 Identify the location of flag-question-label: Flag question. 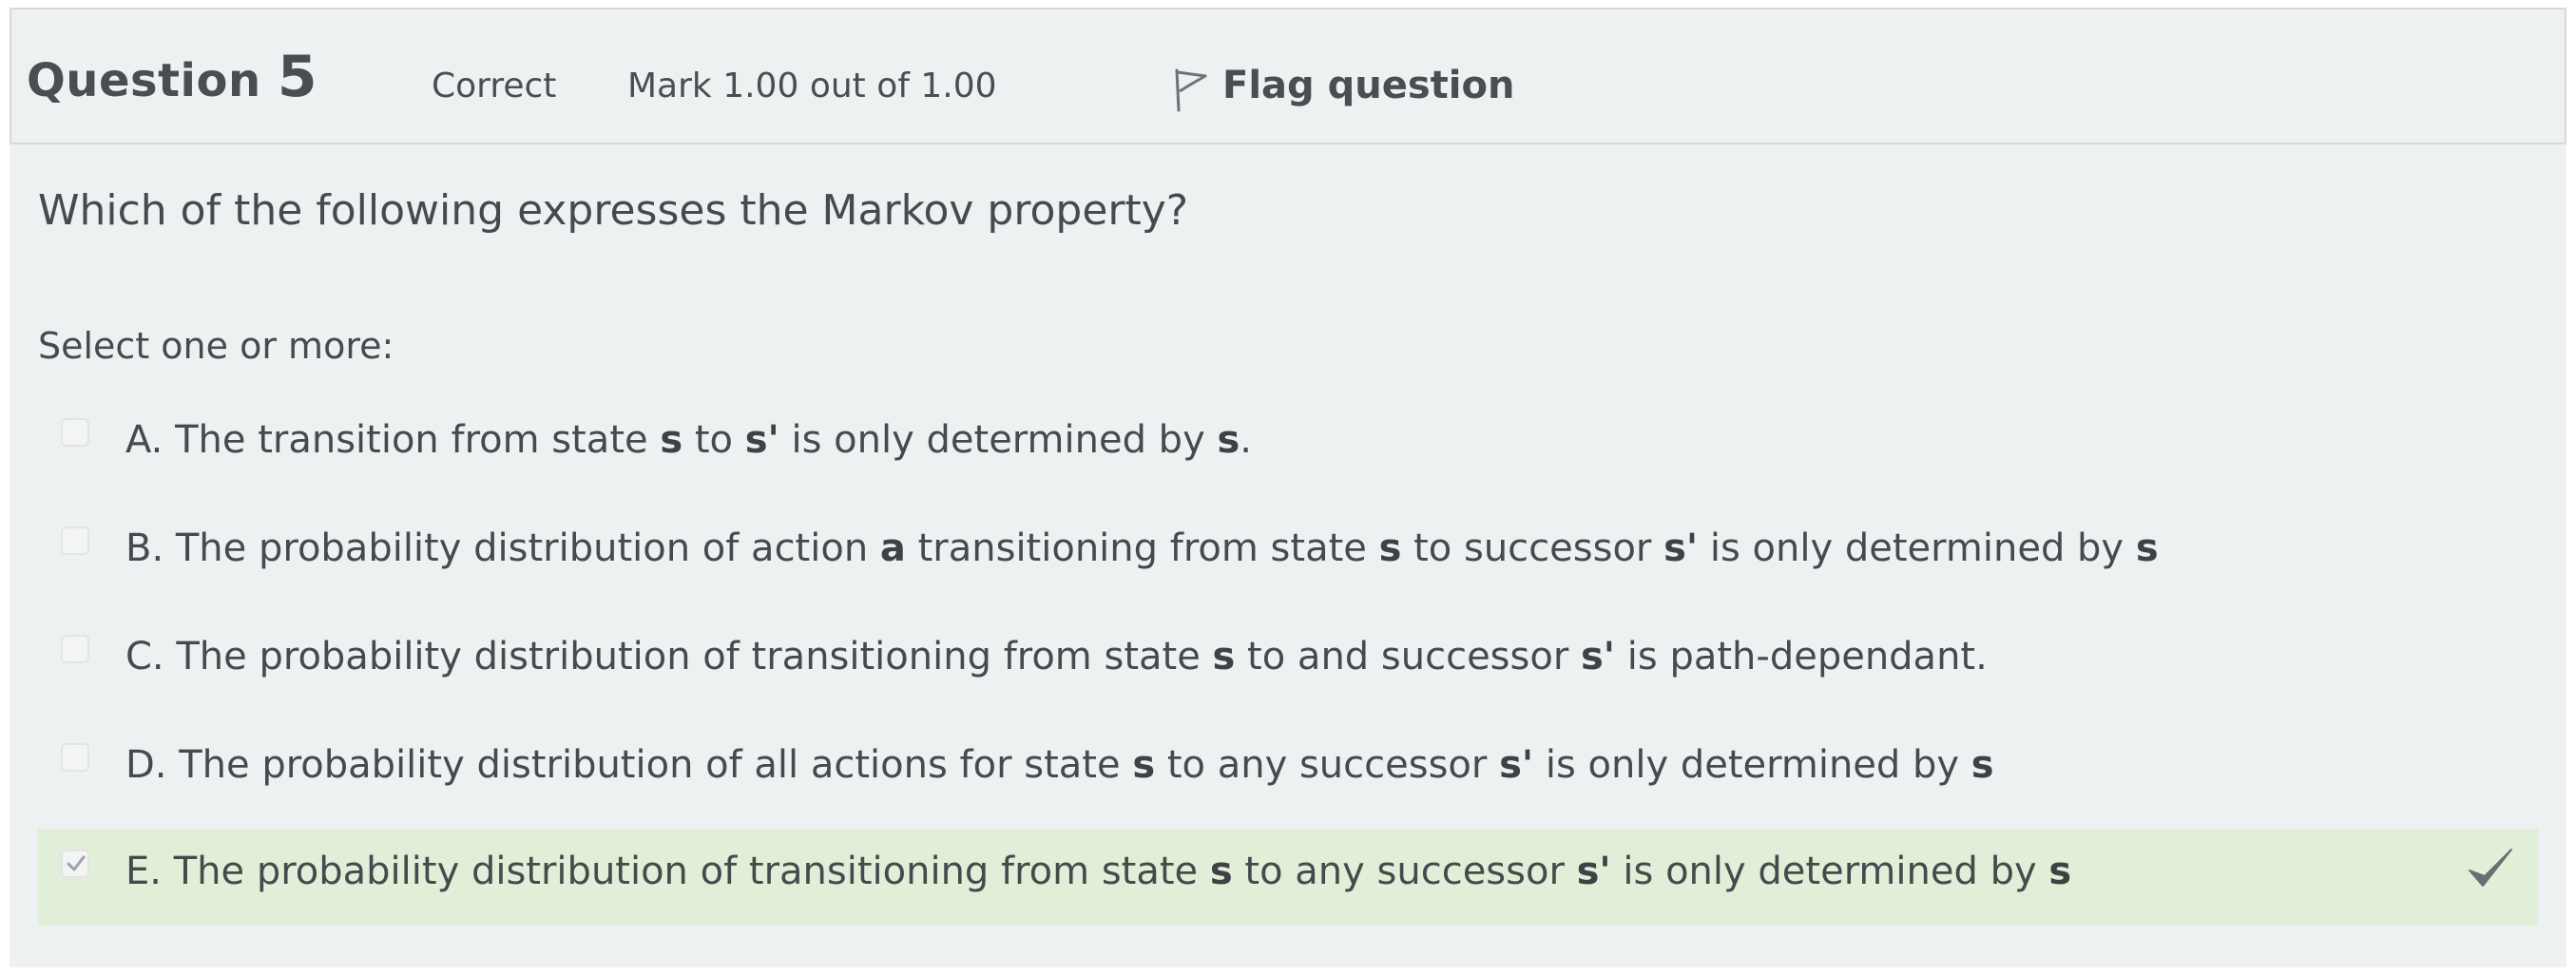
(1368, 85).